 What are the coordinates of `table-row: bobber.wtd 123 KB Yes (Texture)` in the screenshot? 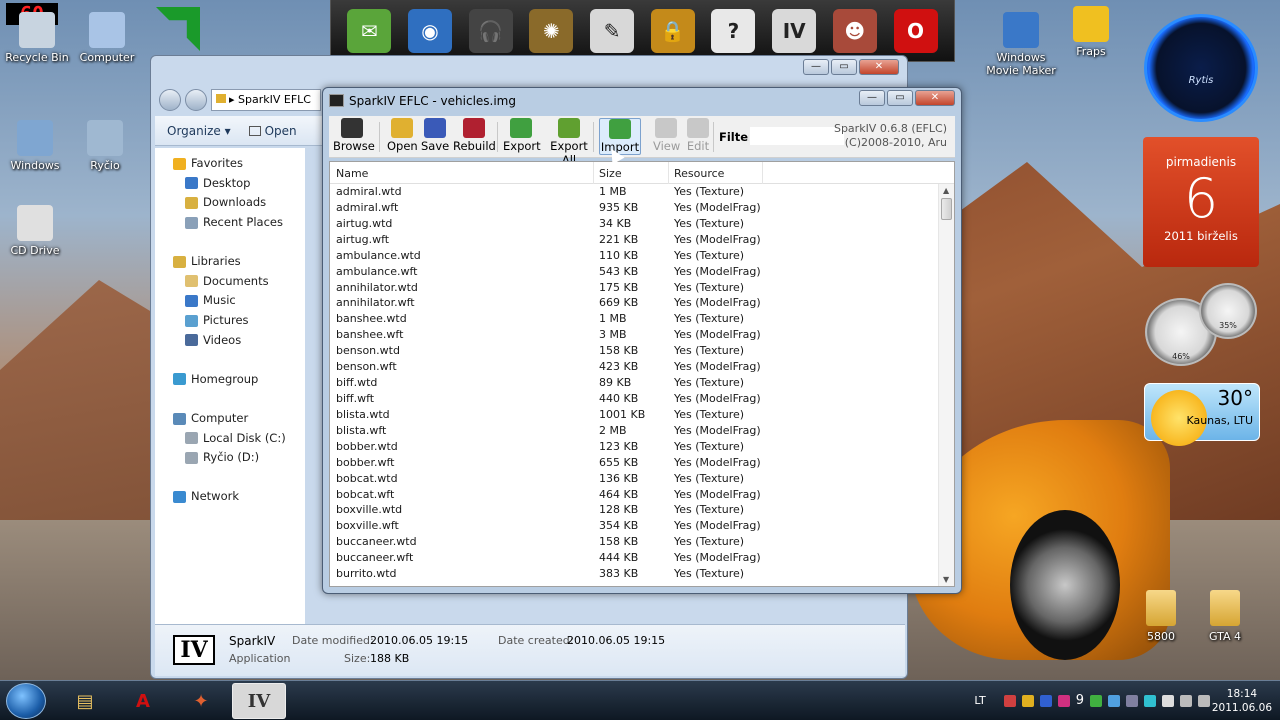 It's located at (642, 447).